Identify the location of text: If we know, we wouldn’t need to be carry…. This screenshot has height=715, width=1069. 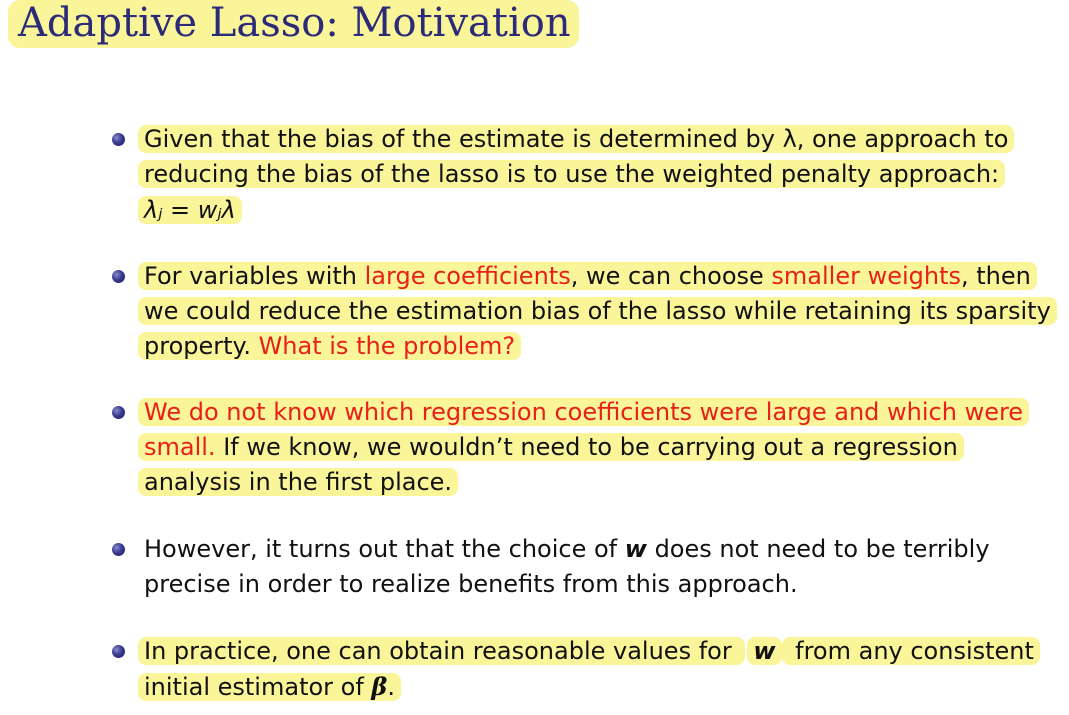
(586, 447).